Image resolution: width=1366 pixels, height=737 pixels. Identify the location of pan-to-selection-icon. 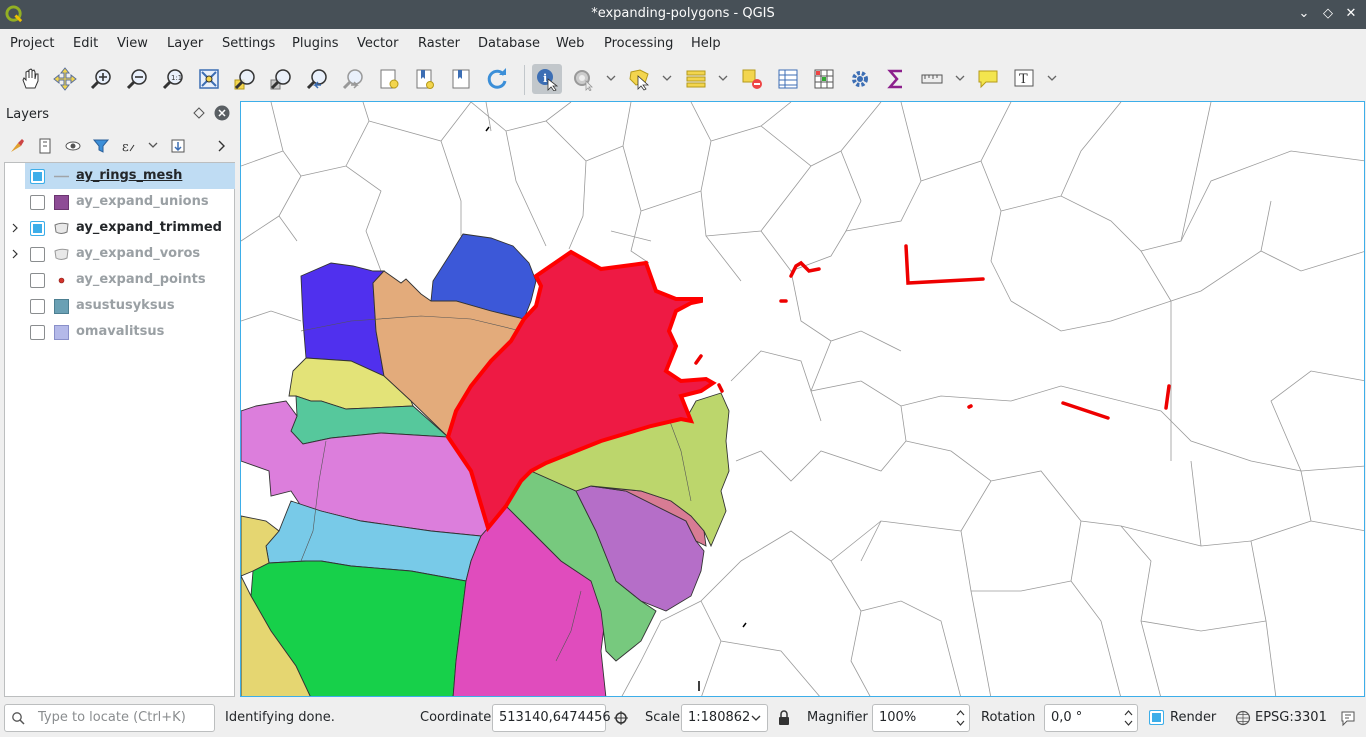
(65, 79).